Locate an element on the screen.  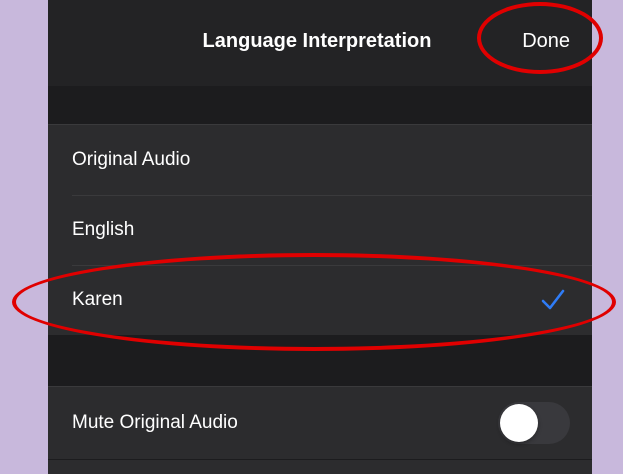
mute-original-audio-toggle is located at coordinates (534, 423).